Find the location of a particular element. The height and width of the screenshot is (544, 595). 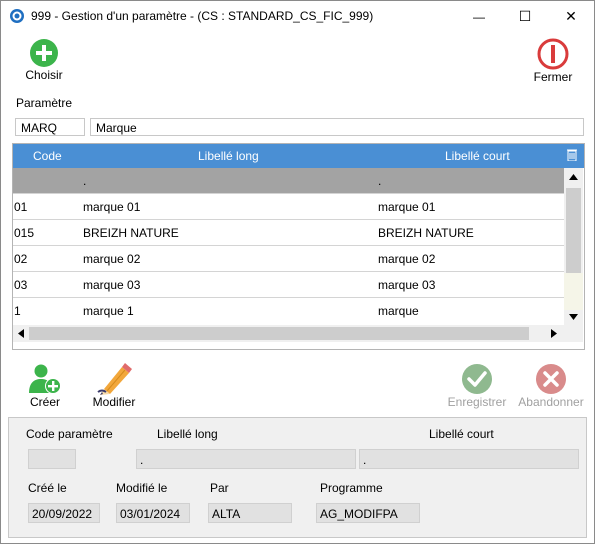

column-header-long: Libellé long is located at coordinates (228, 156).